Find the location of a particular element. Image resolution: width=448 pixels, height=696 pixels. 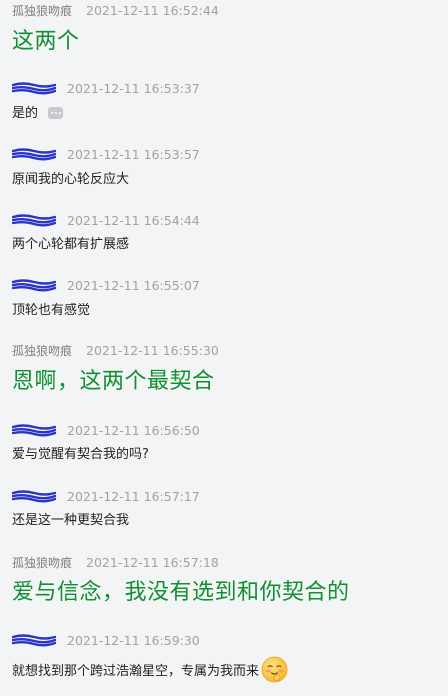

message-meta: 2021-12-11 16:54:44 is located at coordinates (106, 220).